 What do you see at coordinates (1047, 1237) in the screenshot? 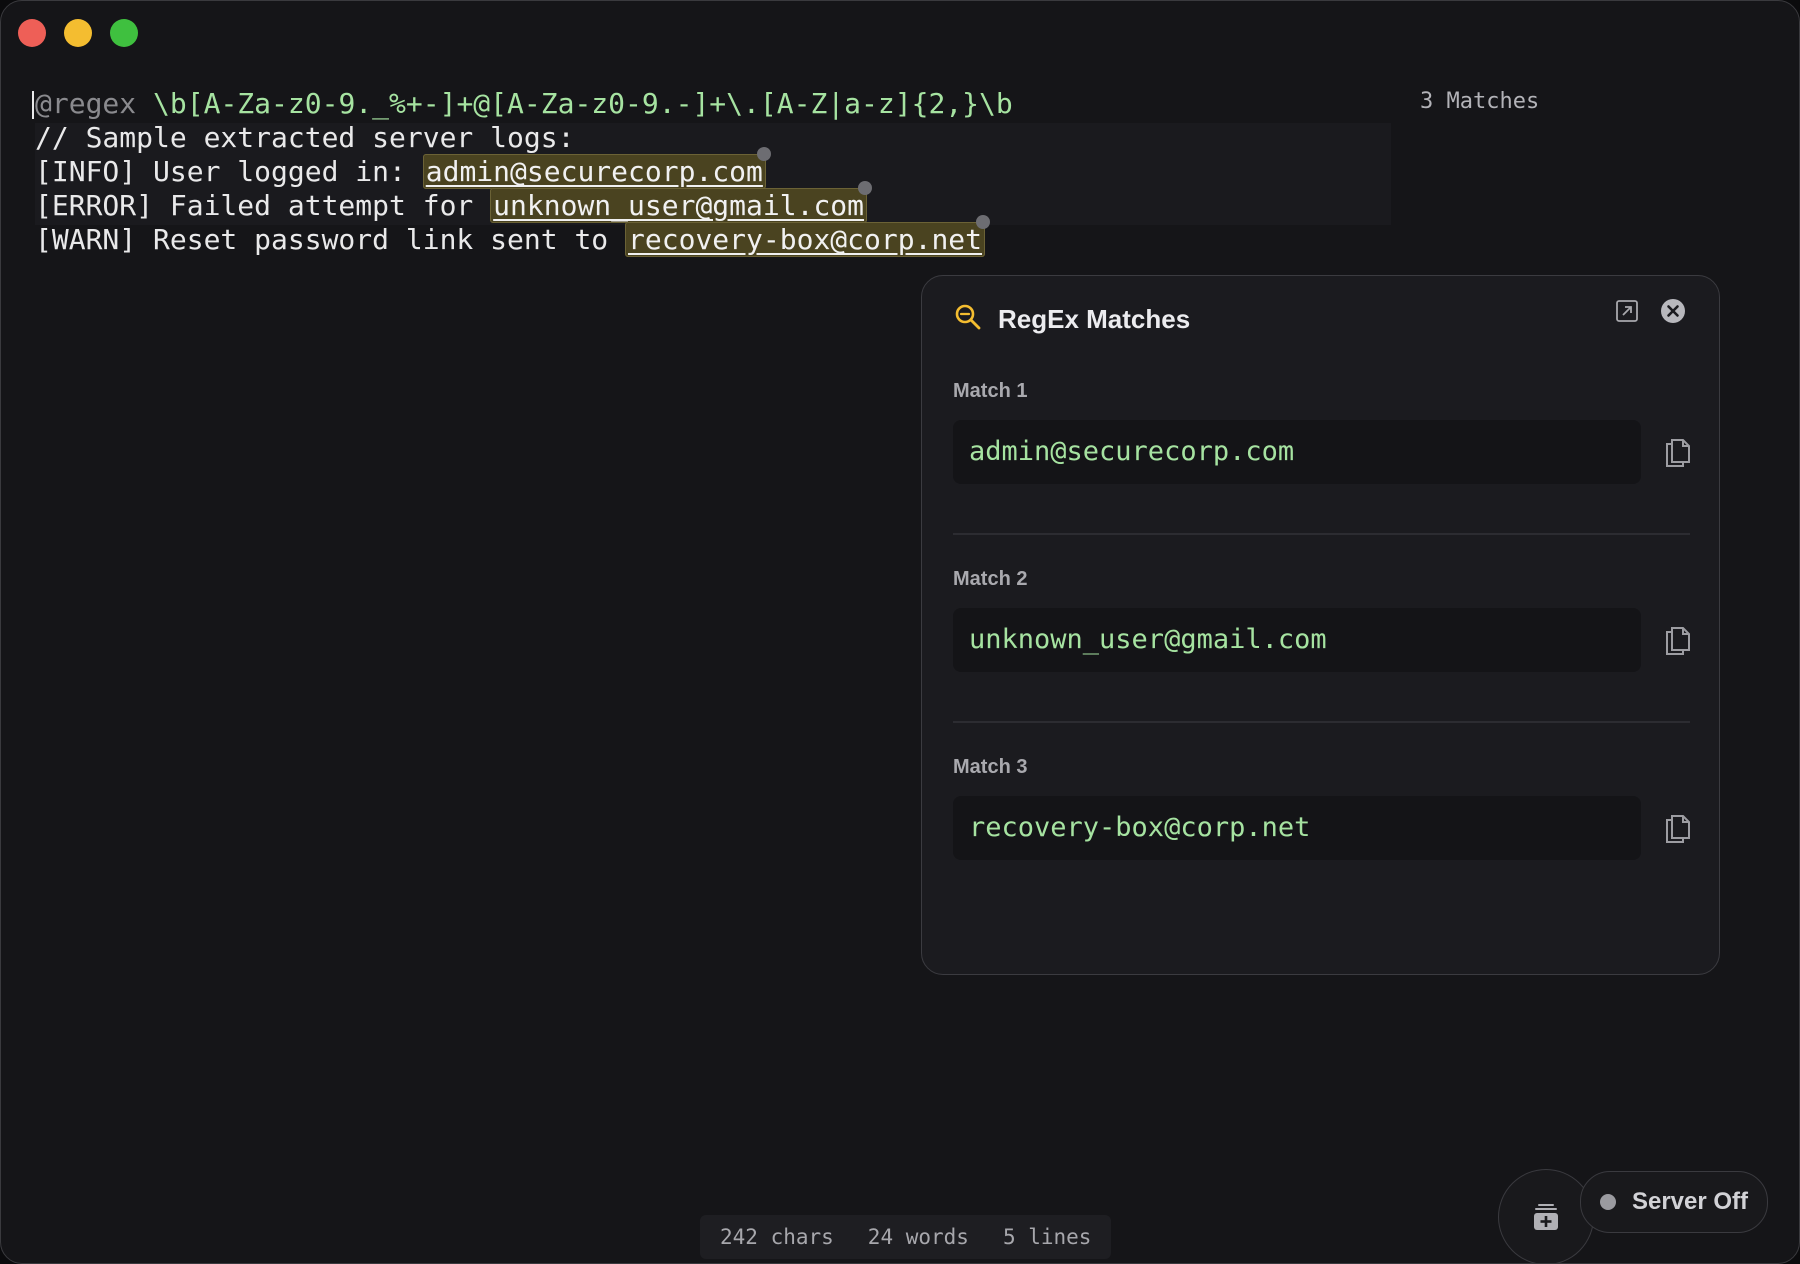
I see `line-count: 5 lines` at bounding box center [1047, 1237].